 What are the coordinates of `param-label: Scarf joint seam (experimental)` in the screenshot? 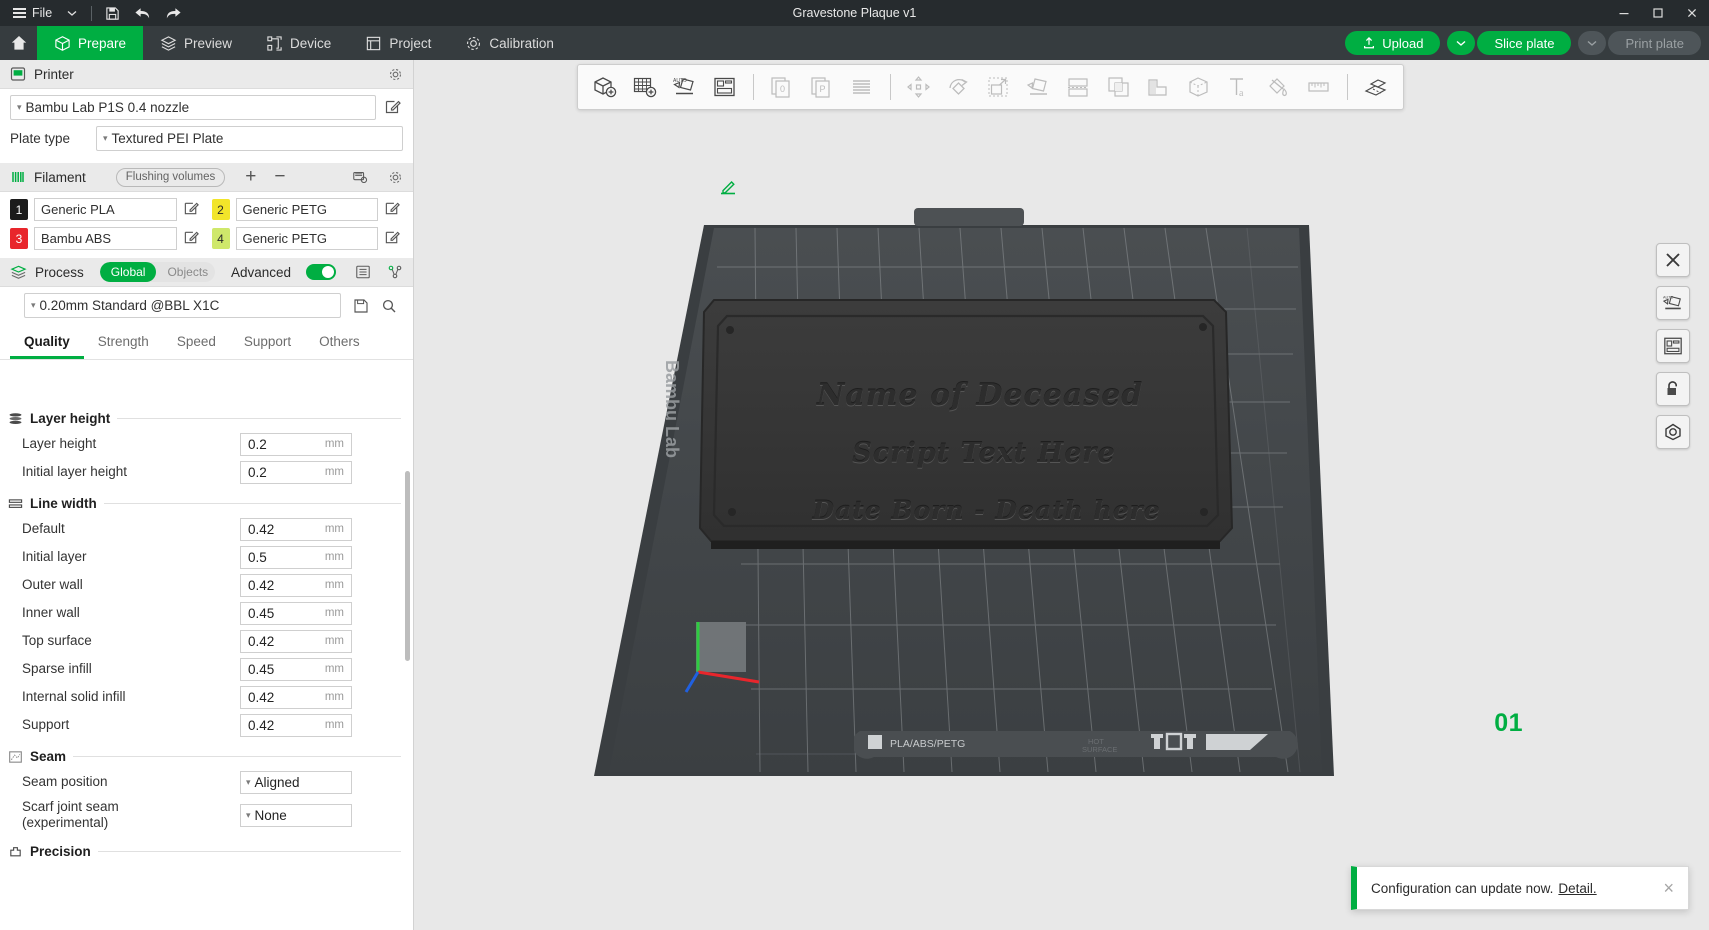 It's located at (70, 814).